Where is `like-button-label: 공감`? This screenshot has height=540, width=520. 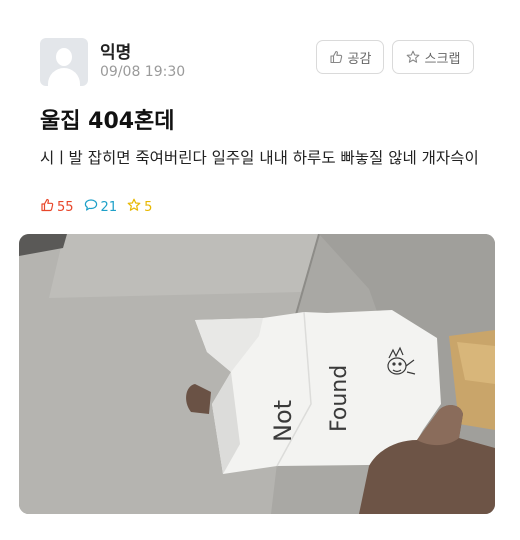
like-button-label: 공감 is located at coordinates (359, 59).